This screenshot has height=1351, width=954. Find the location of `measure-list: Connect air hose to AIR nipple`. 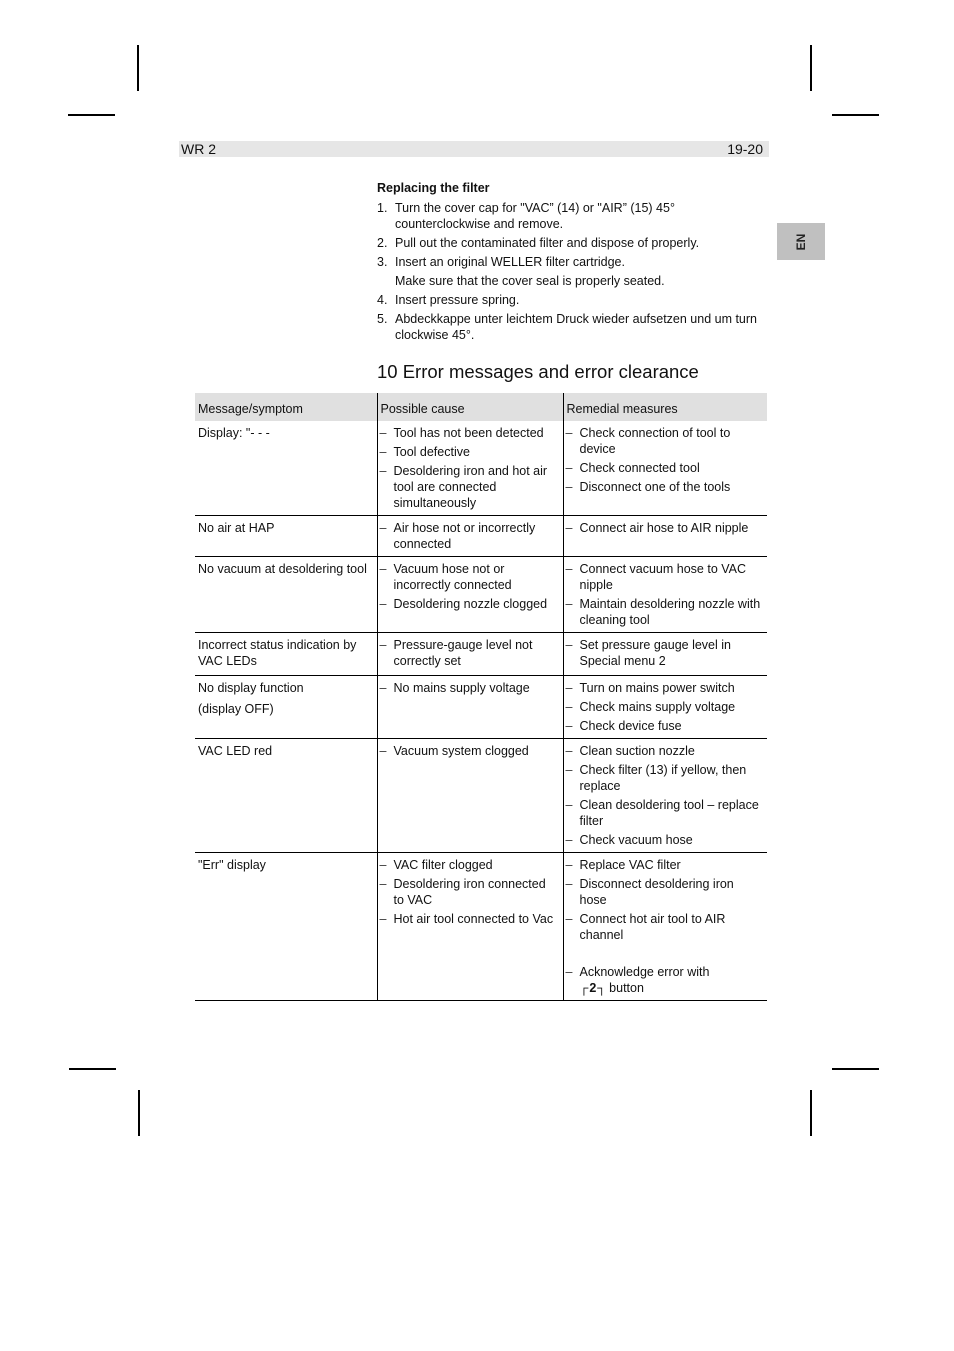

measure-list: Connect air hose to AIR nipple is located at coordinates (665, 528).